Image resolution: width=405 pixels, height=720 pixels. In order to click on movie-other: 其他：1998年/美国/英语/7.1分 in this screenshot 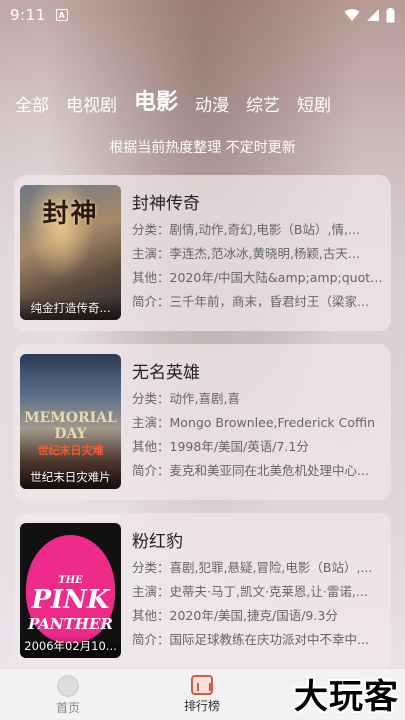, I will do `click(220, 446)`.